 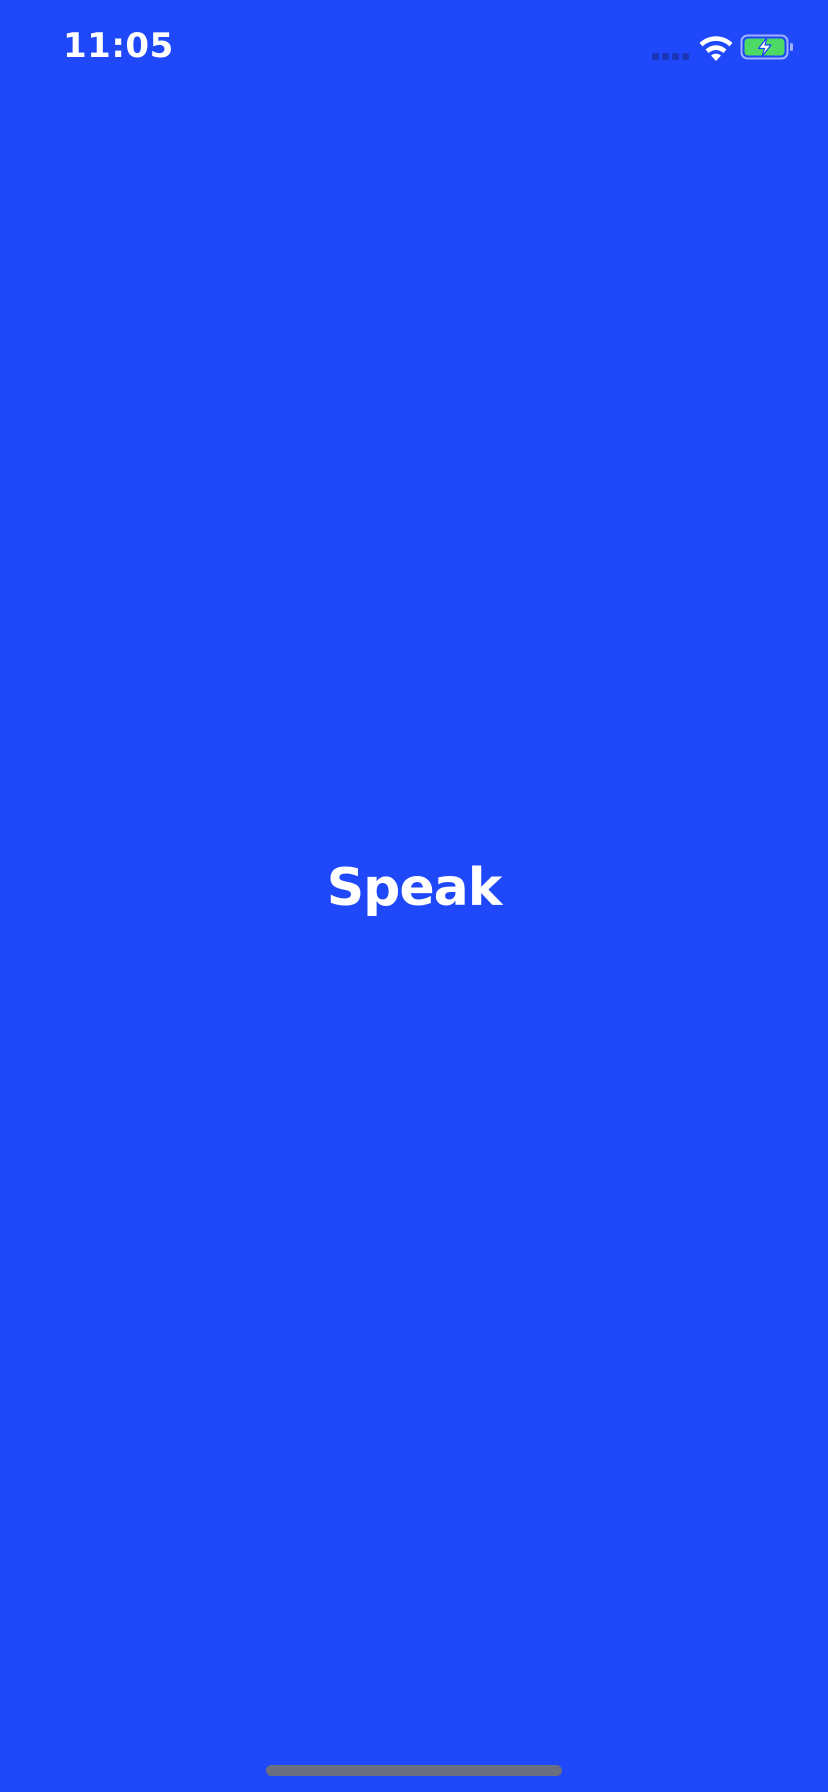 I want to click on status-bar: 11:05, so click(x=414, y=50).